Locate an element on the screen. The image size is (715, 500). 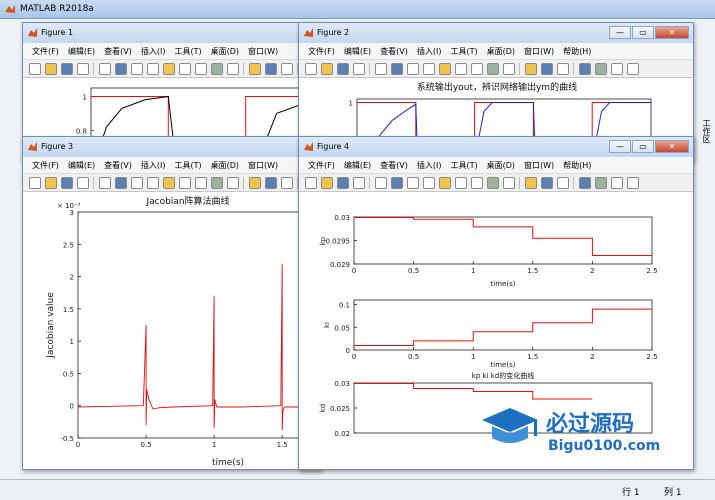
hide-icon is located at coordinates (633, 183).